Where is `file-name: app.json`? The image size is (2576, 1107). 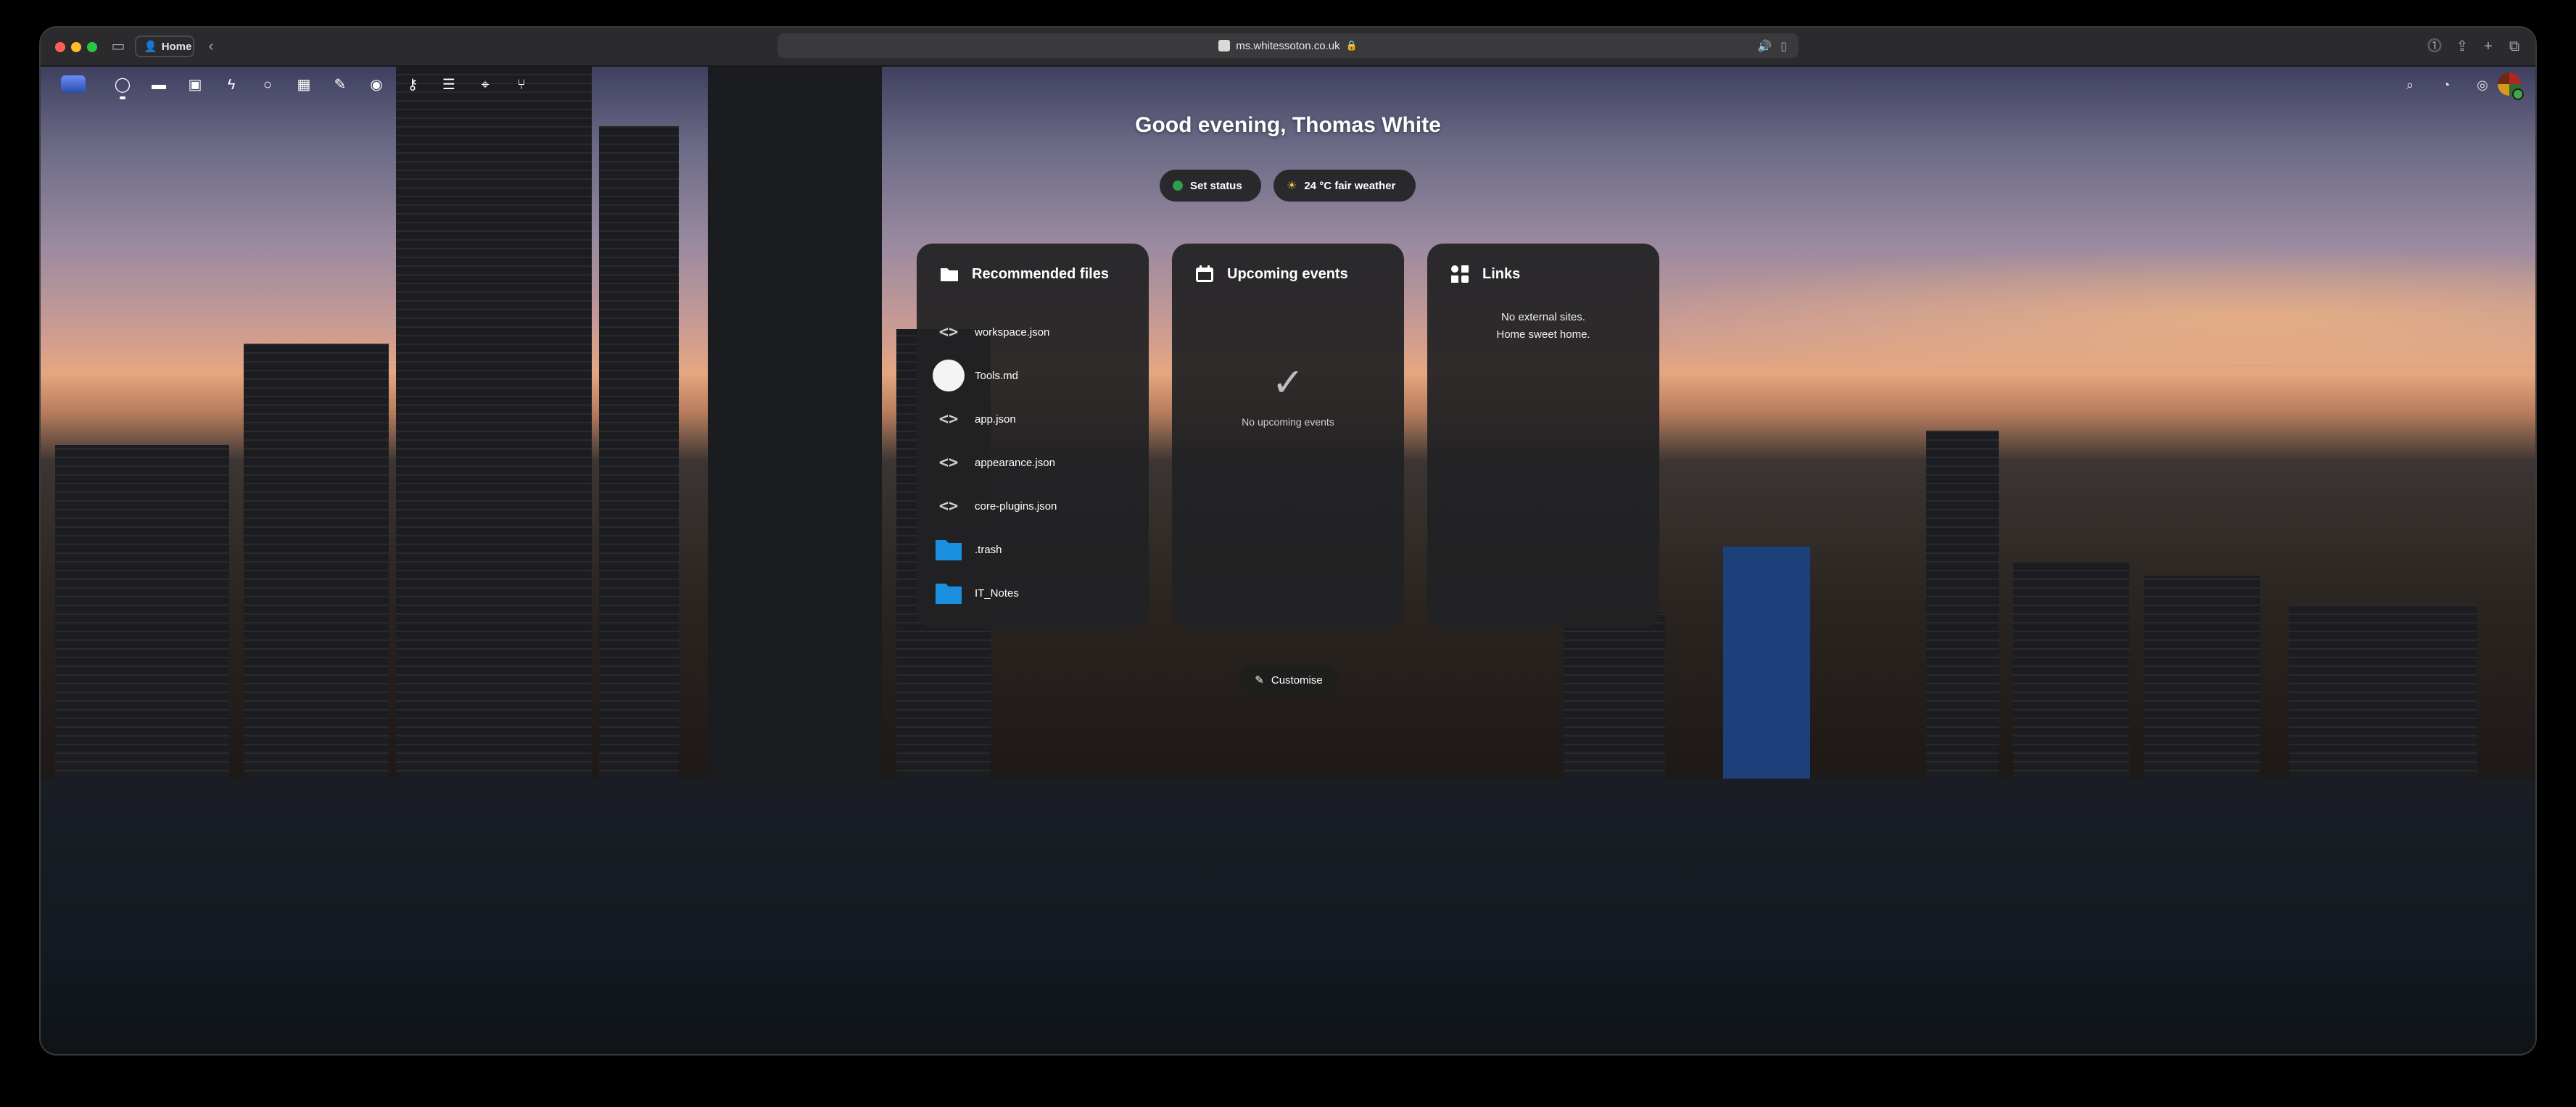
file-name: app.json is located at coordinates (995, 419).